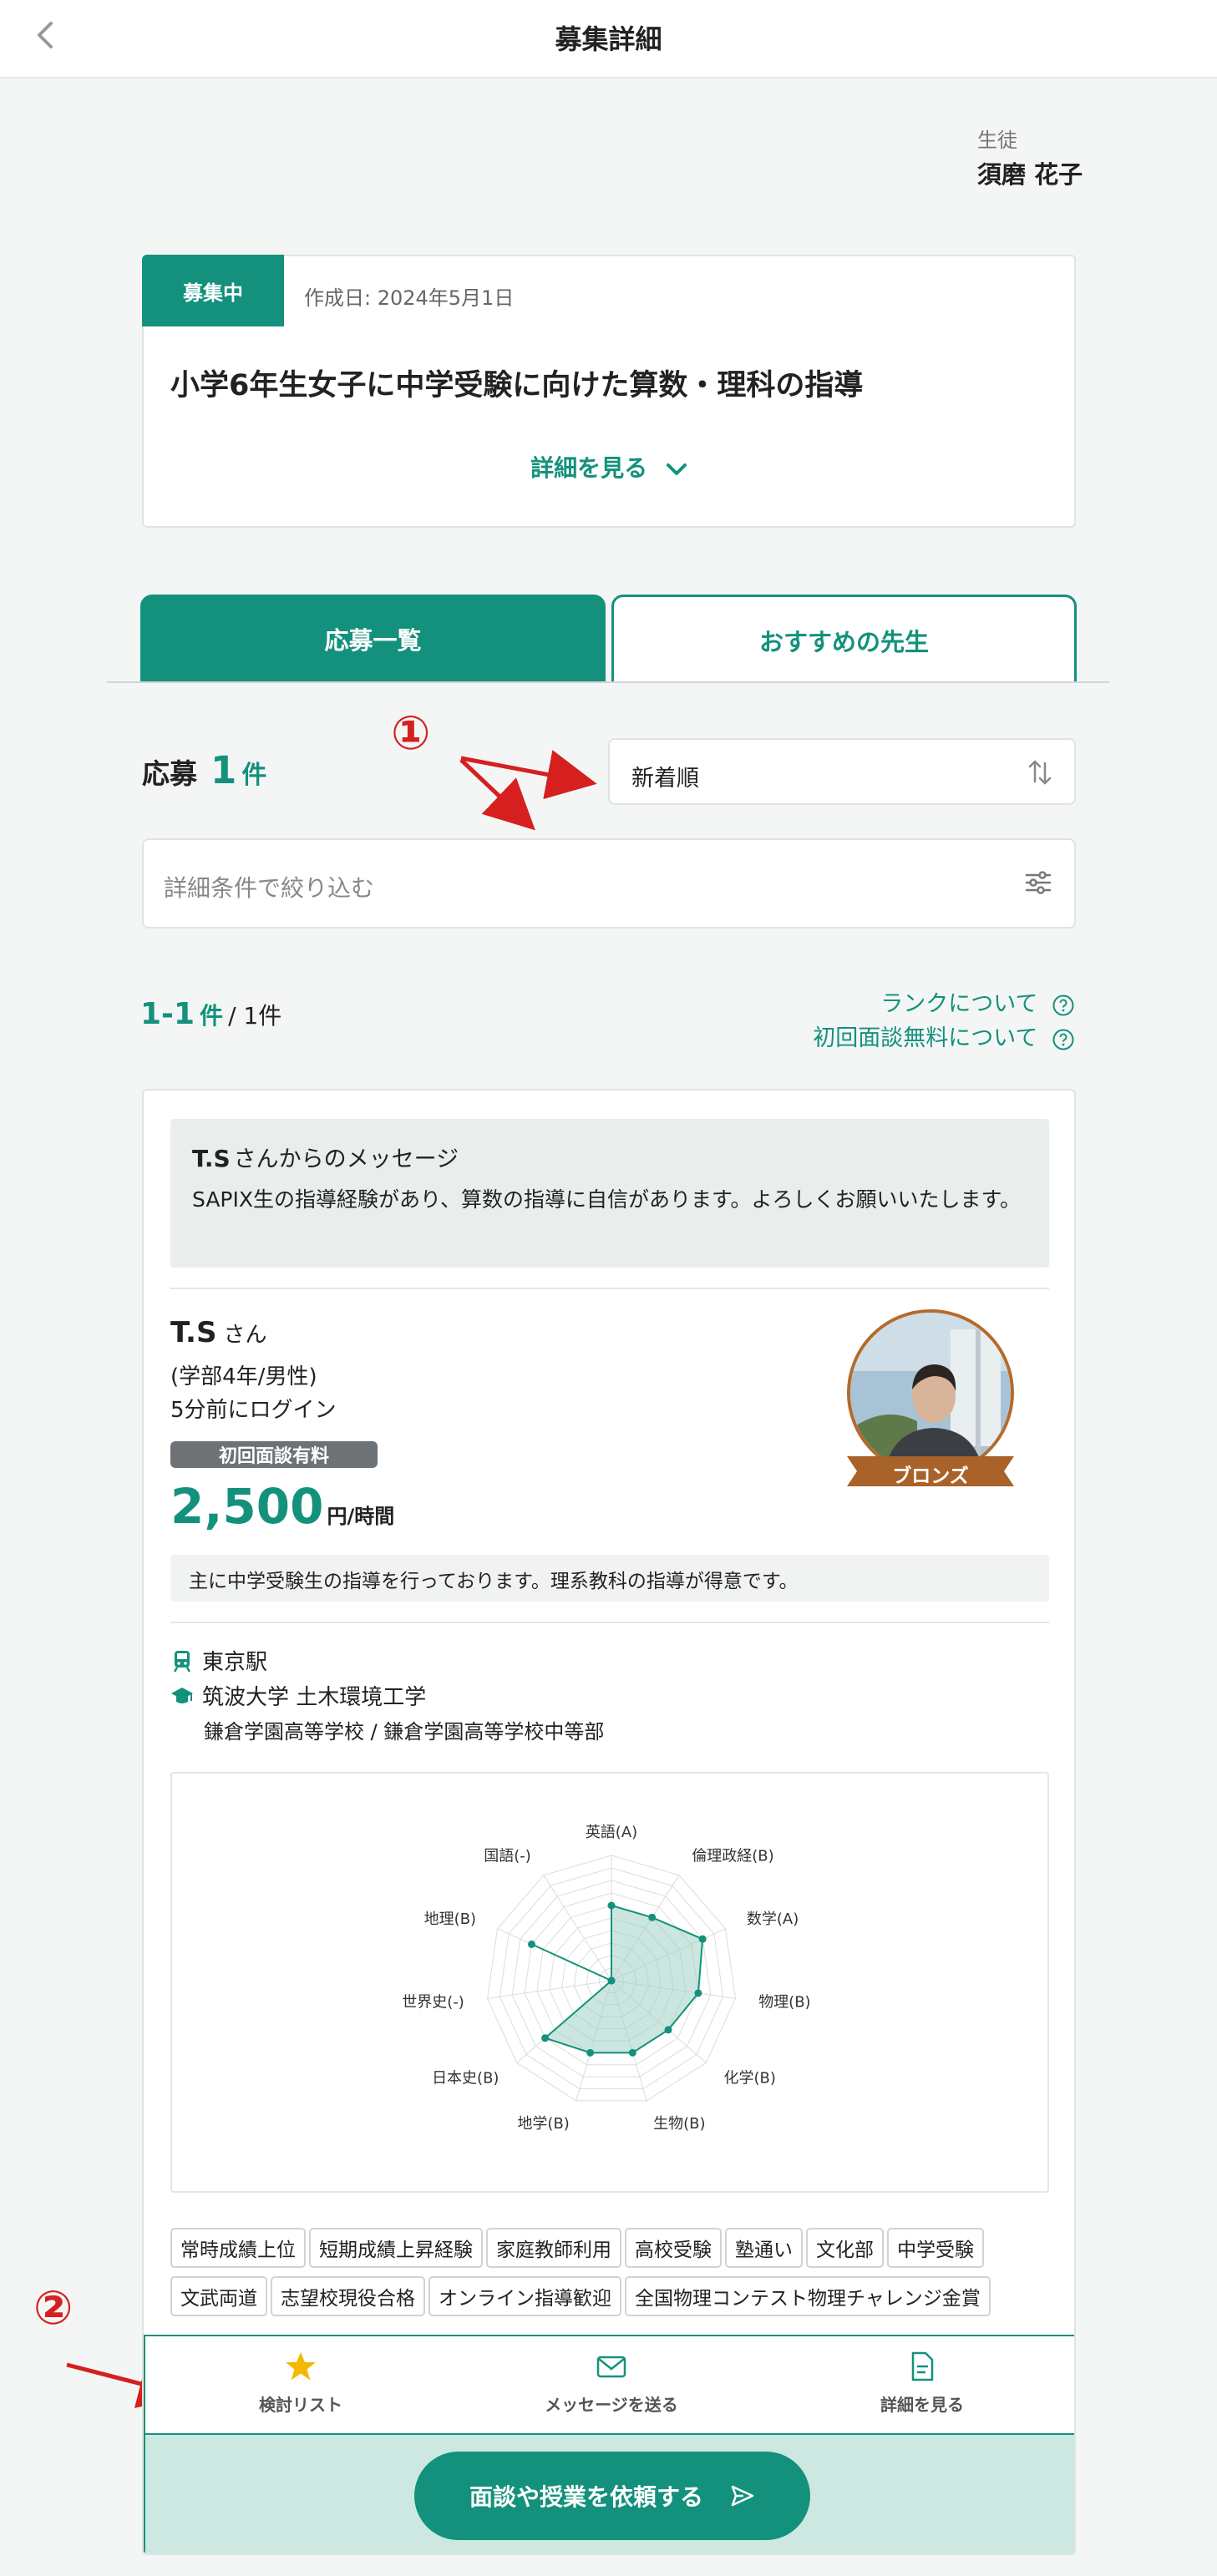 This screenshot has width=1217, height=2576. I want to click on tutor-name-suffix: さん, so click(245, 1335).